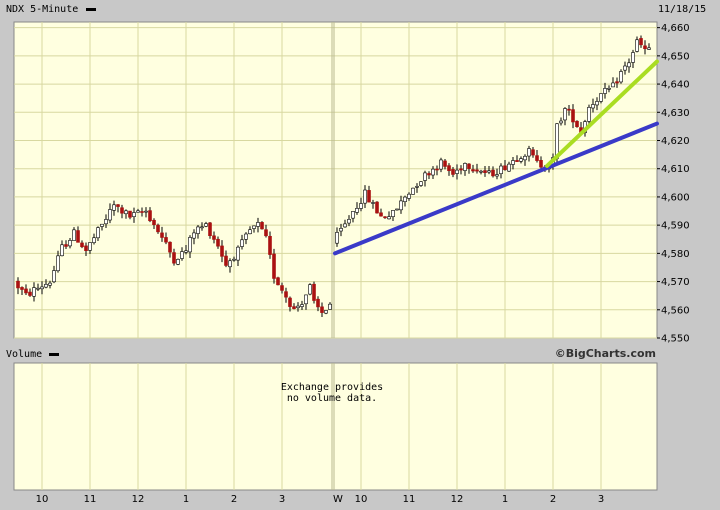 This screenshot has width=720, height=510. Describe the element at coordinates (91, 9) in the screenshot. I see `title-dash-icon` at that location.